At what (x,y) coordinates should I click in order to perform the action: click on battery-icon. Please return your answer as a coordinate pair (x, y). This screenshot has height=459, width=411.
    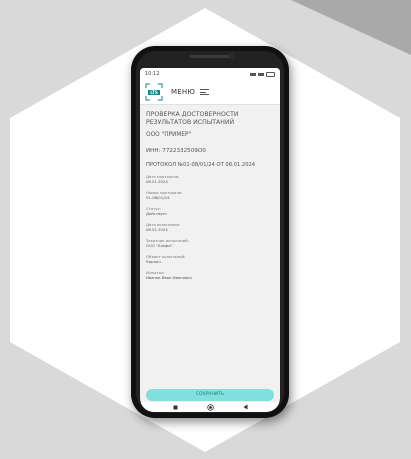
    Looking at the image, I should click on (270, 74).